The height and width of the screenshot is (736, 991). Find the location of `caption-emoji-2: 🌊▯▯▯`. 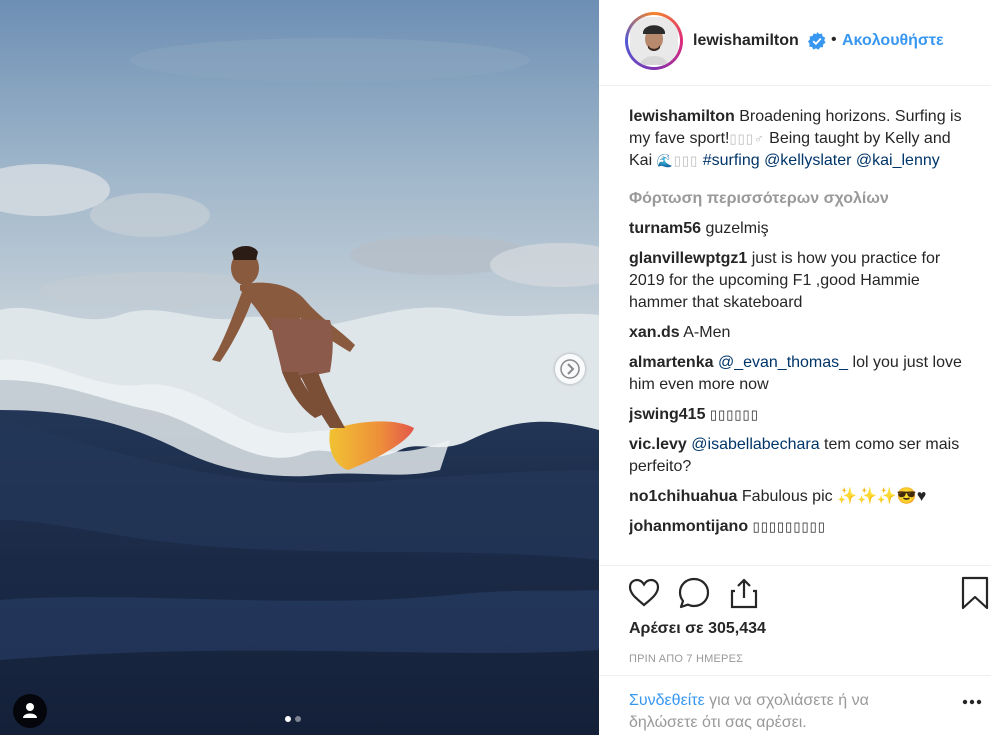

caption-emoji-2: 🌊▯▯▯ is located at coordinates (677, 160).